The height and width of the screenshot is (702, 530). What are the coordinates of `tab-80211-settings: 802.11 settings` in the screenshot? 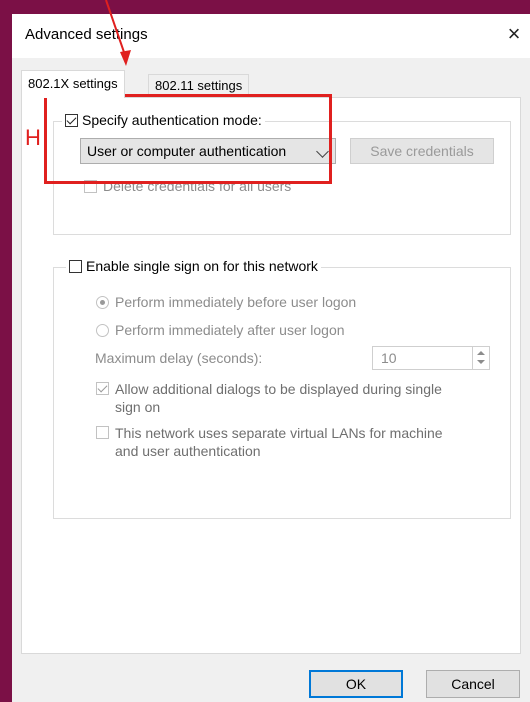 It's located at (199, 85).